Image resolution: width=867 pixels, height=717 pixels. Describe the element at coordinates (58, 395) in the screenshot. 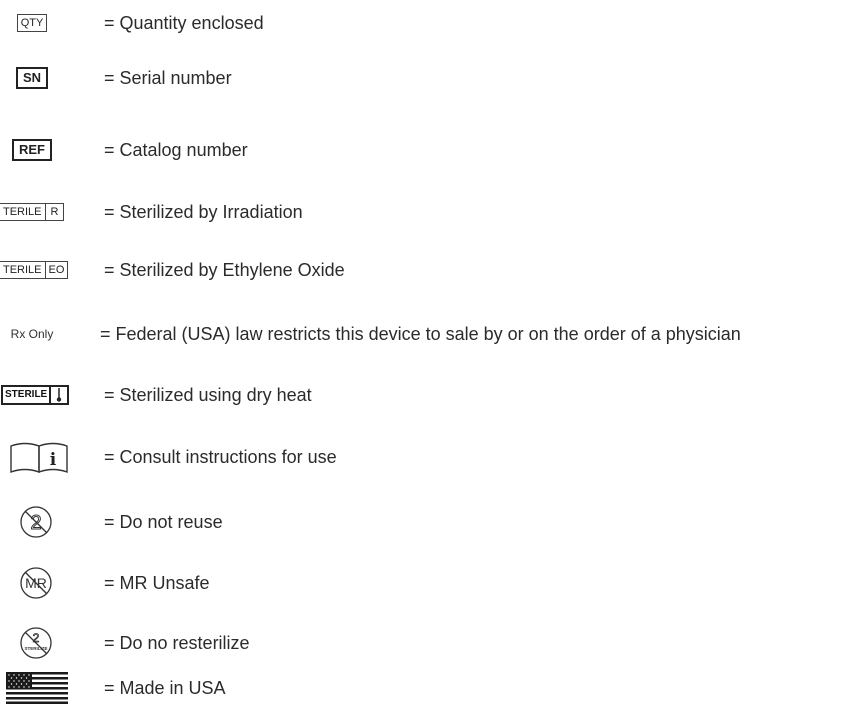

I see `thermometer-icon` at that location.